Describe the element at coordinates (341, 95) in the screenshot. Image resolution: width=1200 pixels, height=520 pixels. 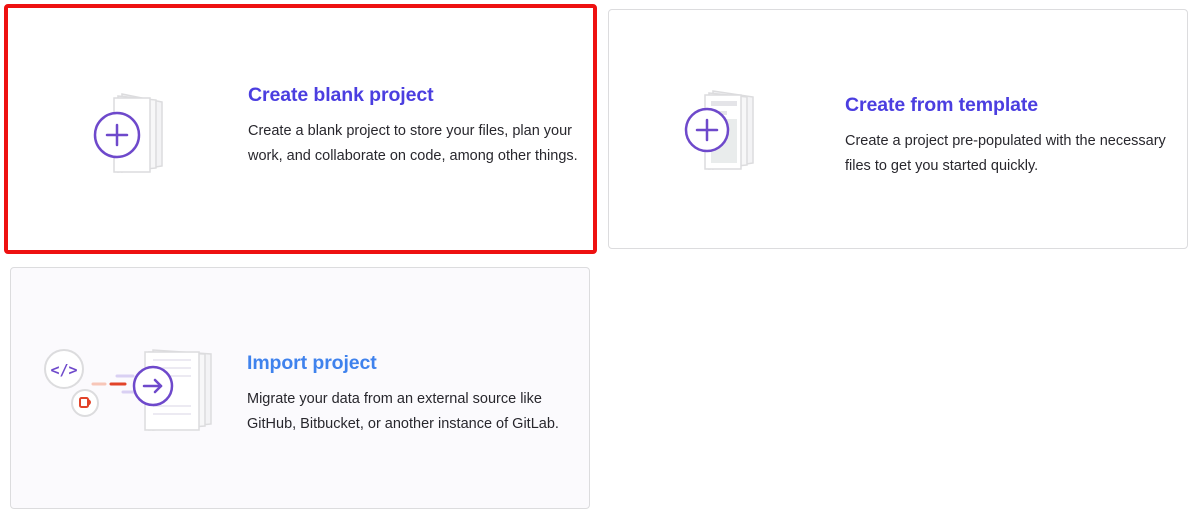
I see `card-title: Create blank project` at that location.